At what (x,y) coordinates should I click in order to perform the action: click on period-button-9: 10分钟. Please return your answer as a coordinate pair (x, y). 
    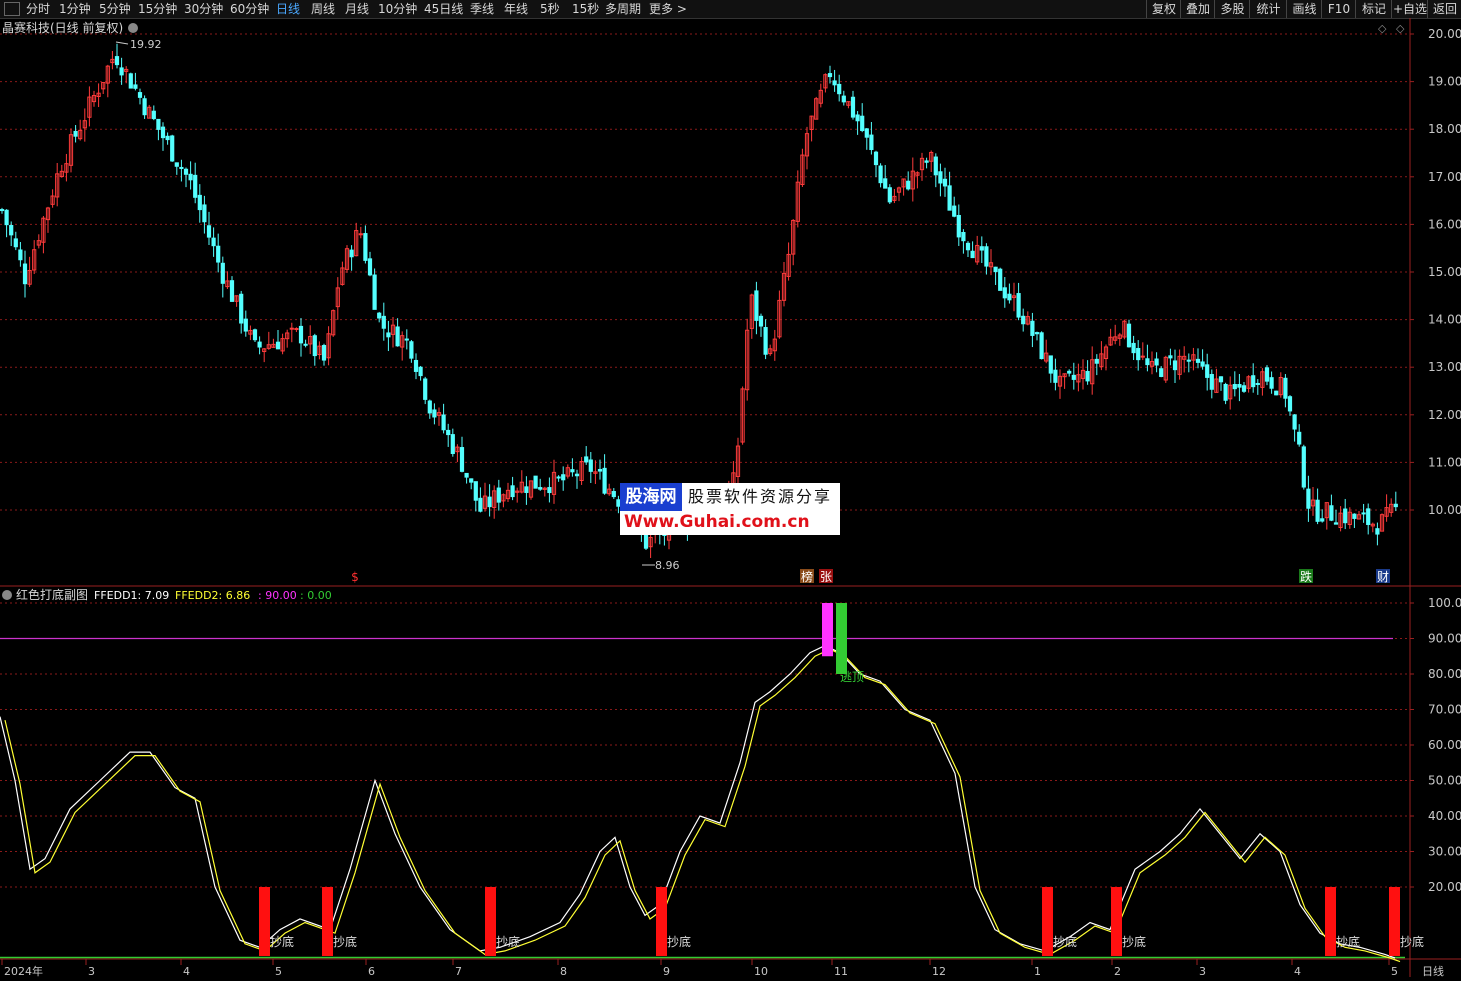
    Looking at the image, I should click on (397, 9).